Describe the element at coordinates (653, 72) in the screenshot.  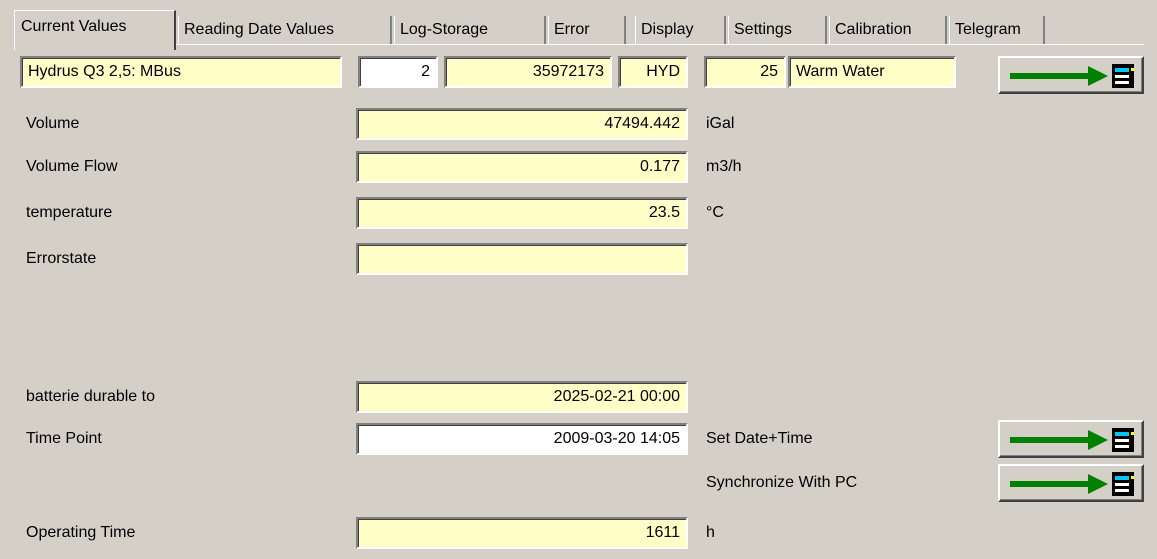
I see `manufacturer-field: HYD` at that location.